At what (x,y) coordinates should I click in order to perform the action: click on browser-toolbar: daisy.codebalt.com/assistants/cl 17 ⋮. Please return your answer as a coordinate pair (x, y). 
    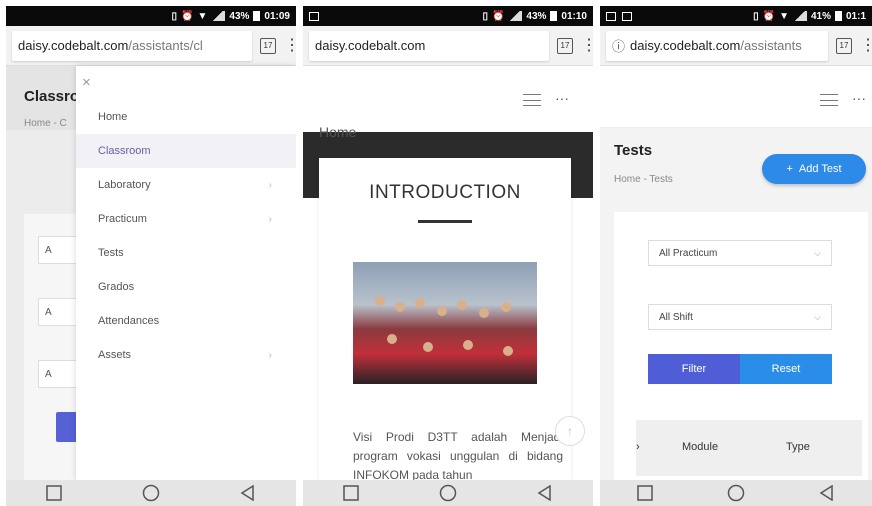
    Looking at the image, I should click on (151, 46).